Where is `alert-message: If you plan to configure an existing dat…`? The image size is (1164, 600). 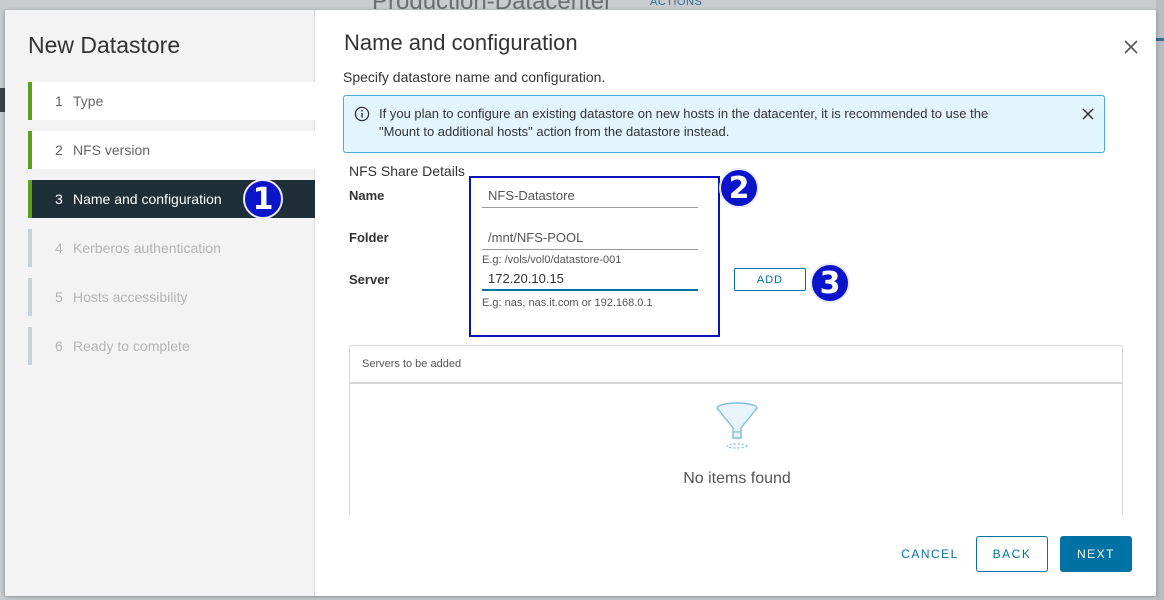 alert-message: If you plan to configure an existing dat… is located at coordinates (724, 123).